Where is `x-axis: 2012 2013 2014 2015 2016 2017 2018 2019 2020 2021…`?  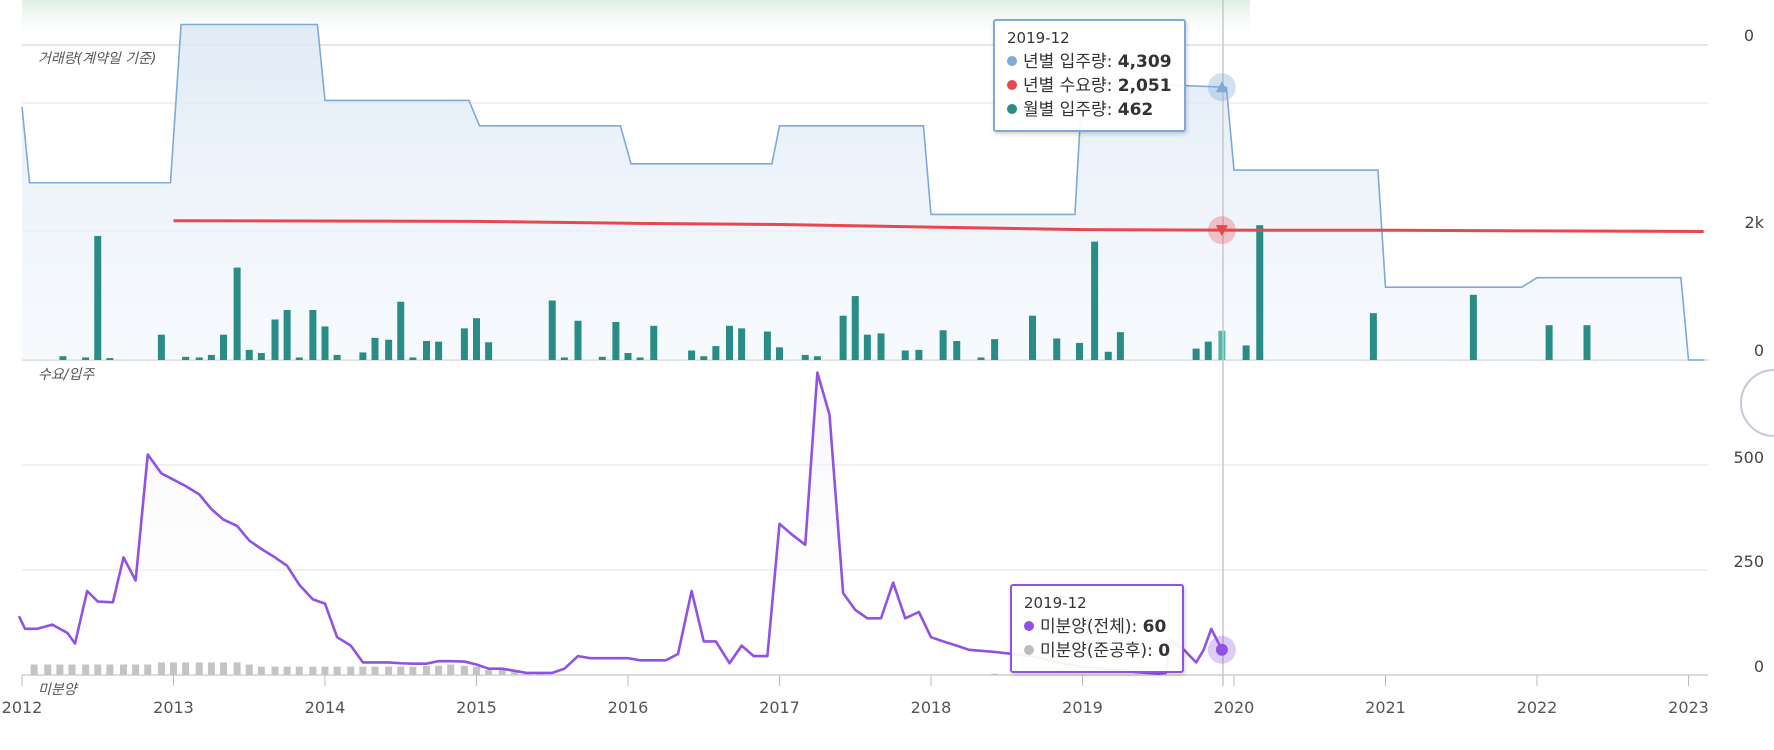
x-axis: 2012 2013 2014 2015 2016 2017 2018 2019 2020 2021… is located at coordinates (855, 696).